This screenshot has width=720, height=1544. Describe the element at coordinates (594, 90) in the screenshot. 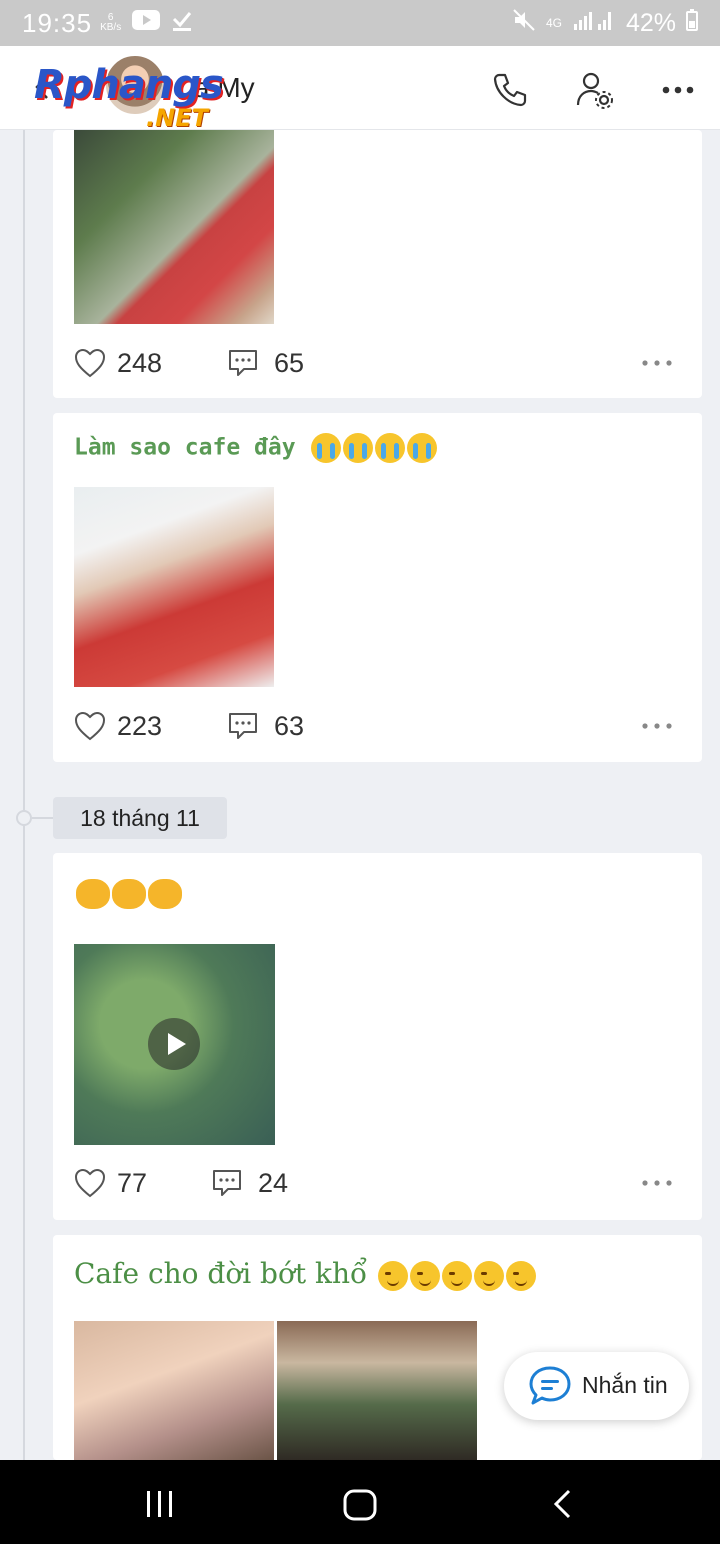

I see `user-settings-icon` at that location.